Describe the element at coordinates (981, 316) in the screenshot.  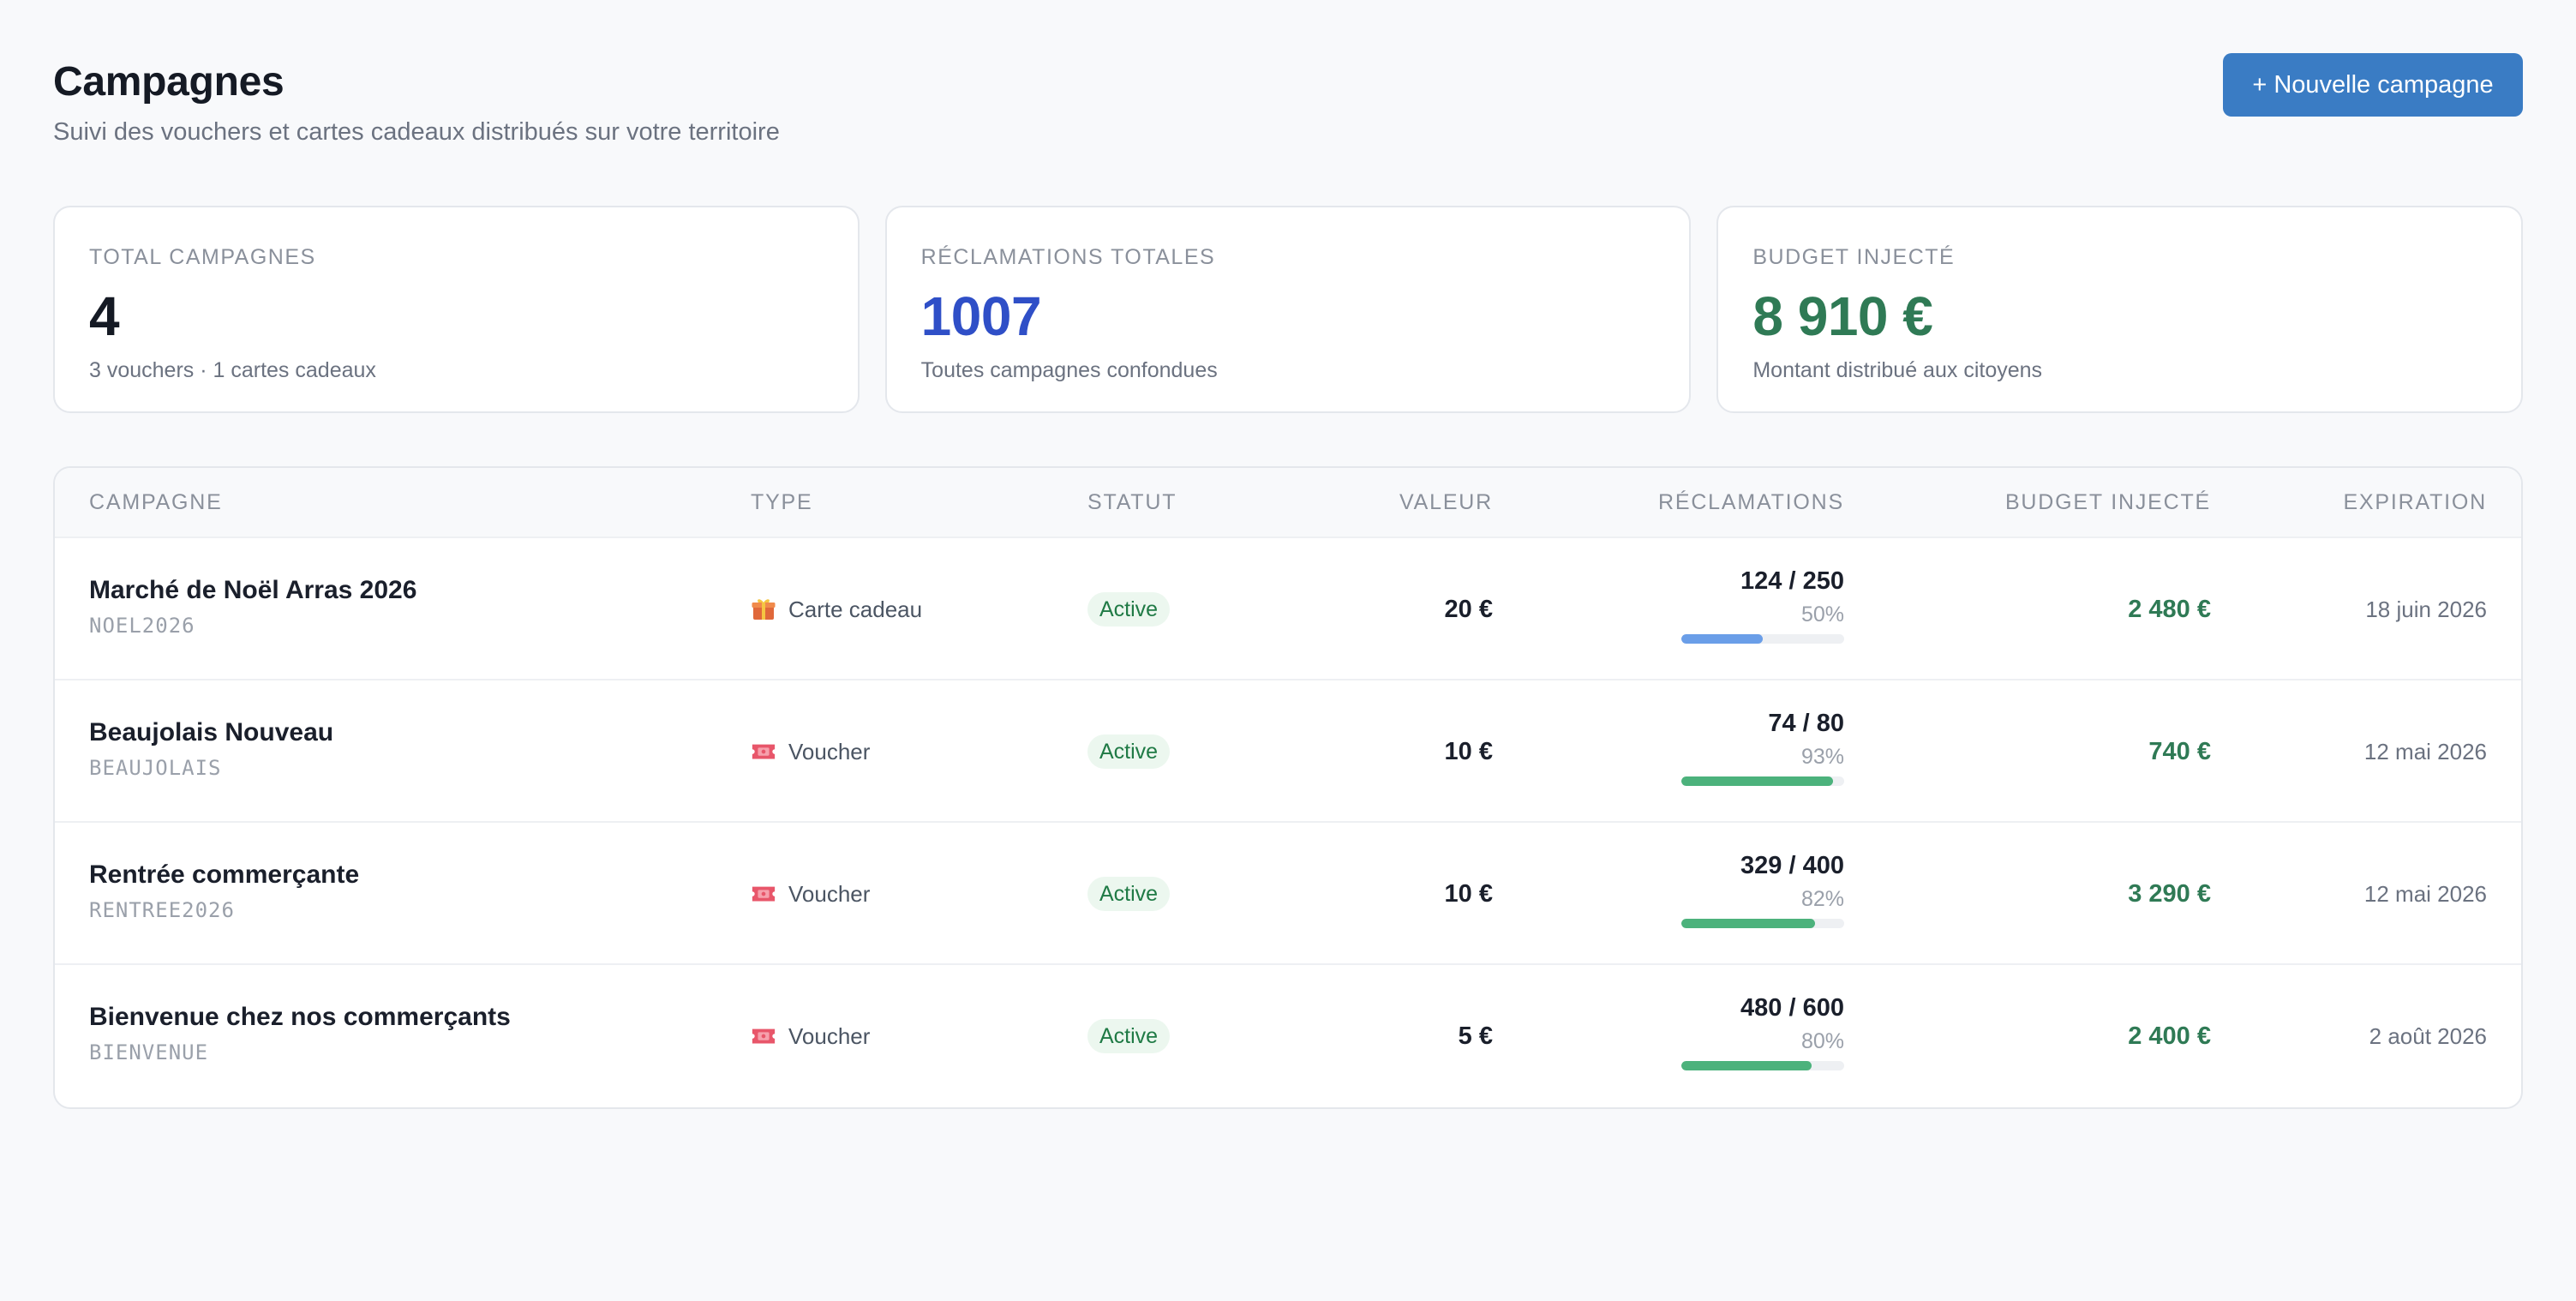
I see `stat-value: 1007` at that location.